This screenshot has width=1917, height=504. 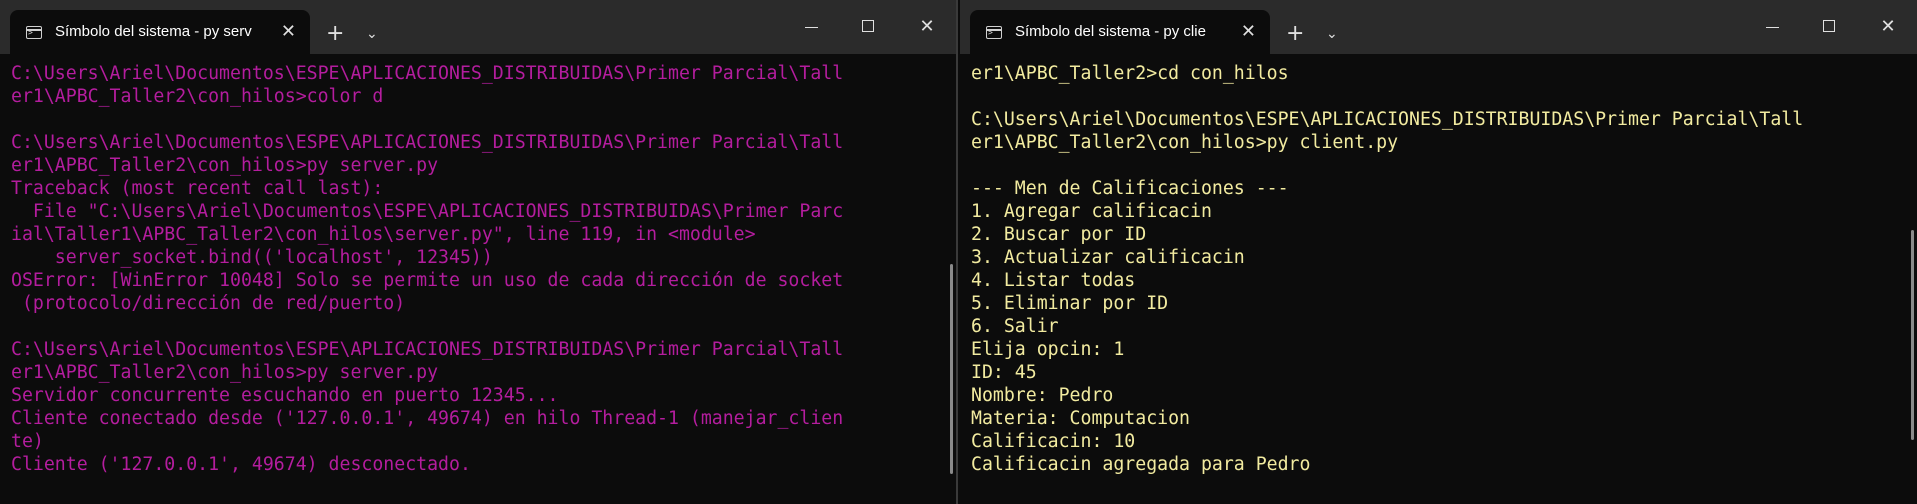 What do you see at coordinates (1004, 372) in the screenshot?
I see `console-line: ID: 45` at bounding box center [1004, 372].